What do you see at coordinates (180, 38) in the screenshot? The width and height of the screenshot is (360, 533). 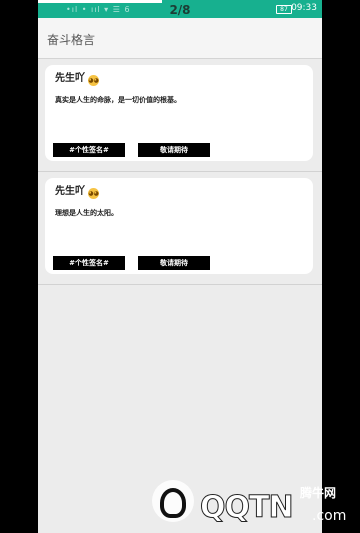 I see `app-bar: 奋斗格言` at bounding box center [180, 38].